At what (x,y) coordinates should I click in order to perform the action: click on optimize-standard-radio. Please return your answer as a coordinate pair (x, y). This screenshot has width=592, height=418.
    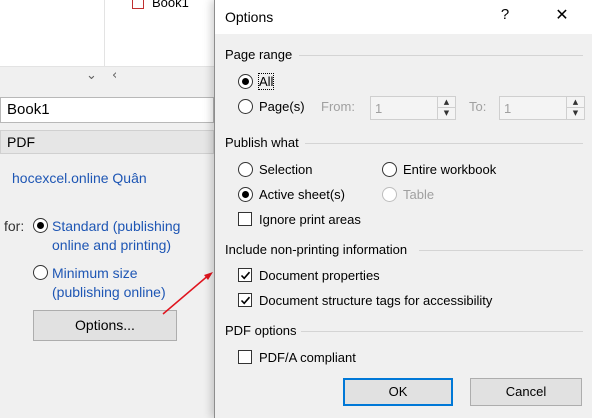
    Looking at the image, I should click on (40, 225).